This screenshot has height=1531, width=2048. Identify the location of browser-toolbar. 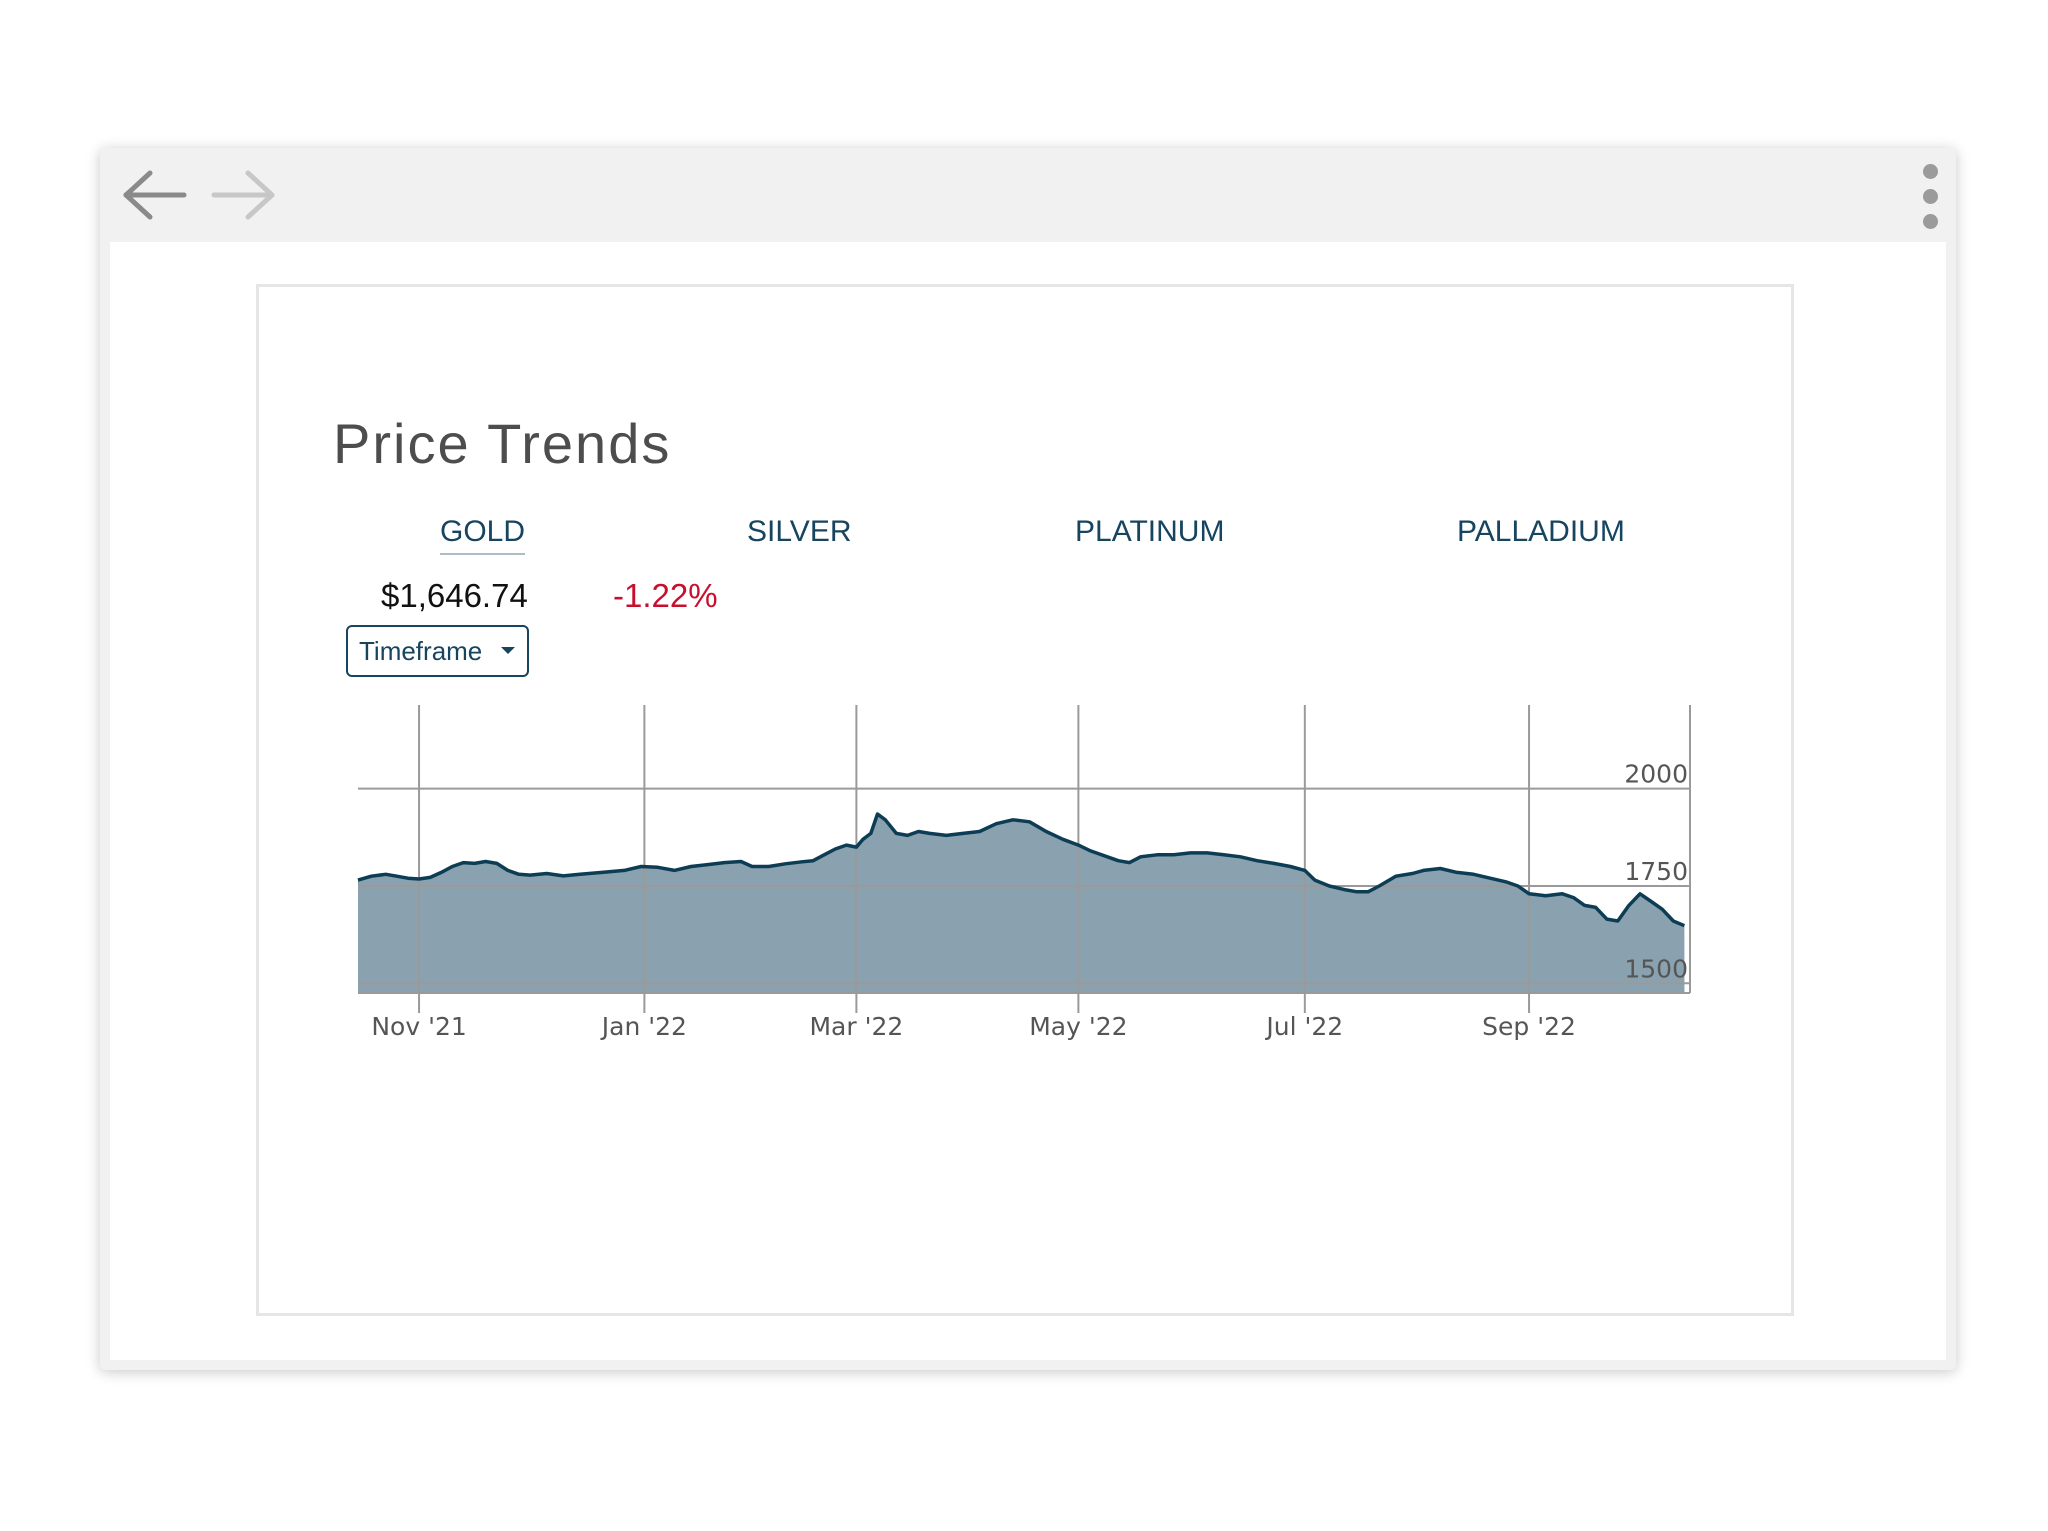
(1028, 195).